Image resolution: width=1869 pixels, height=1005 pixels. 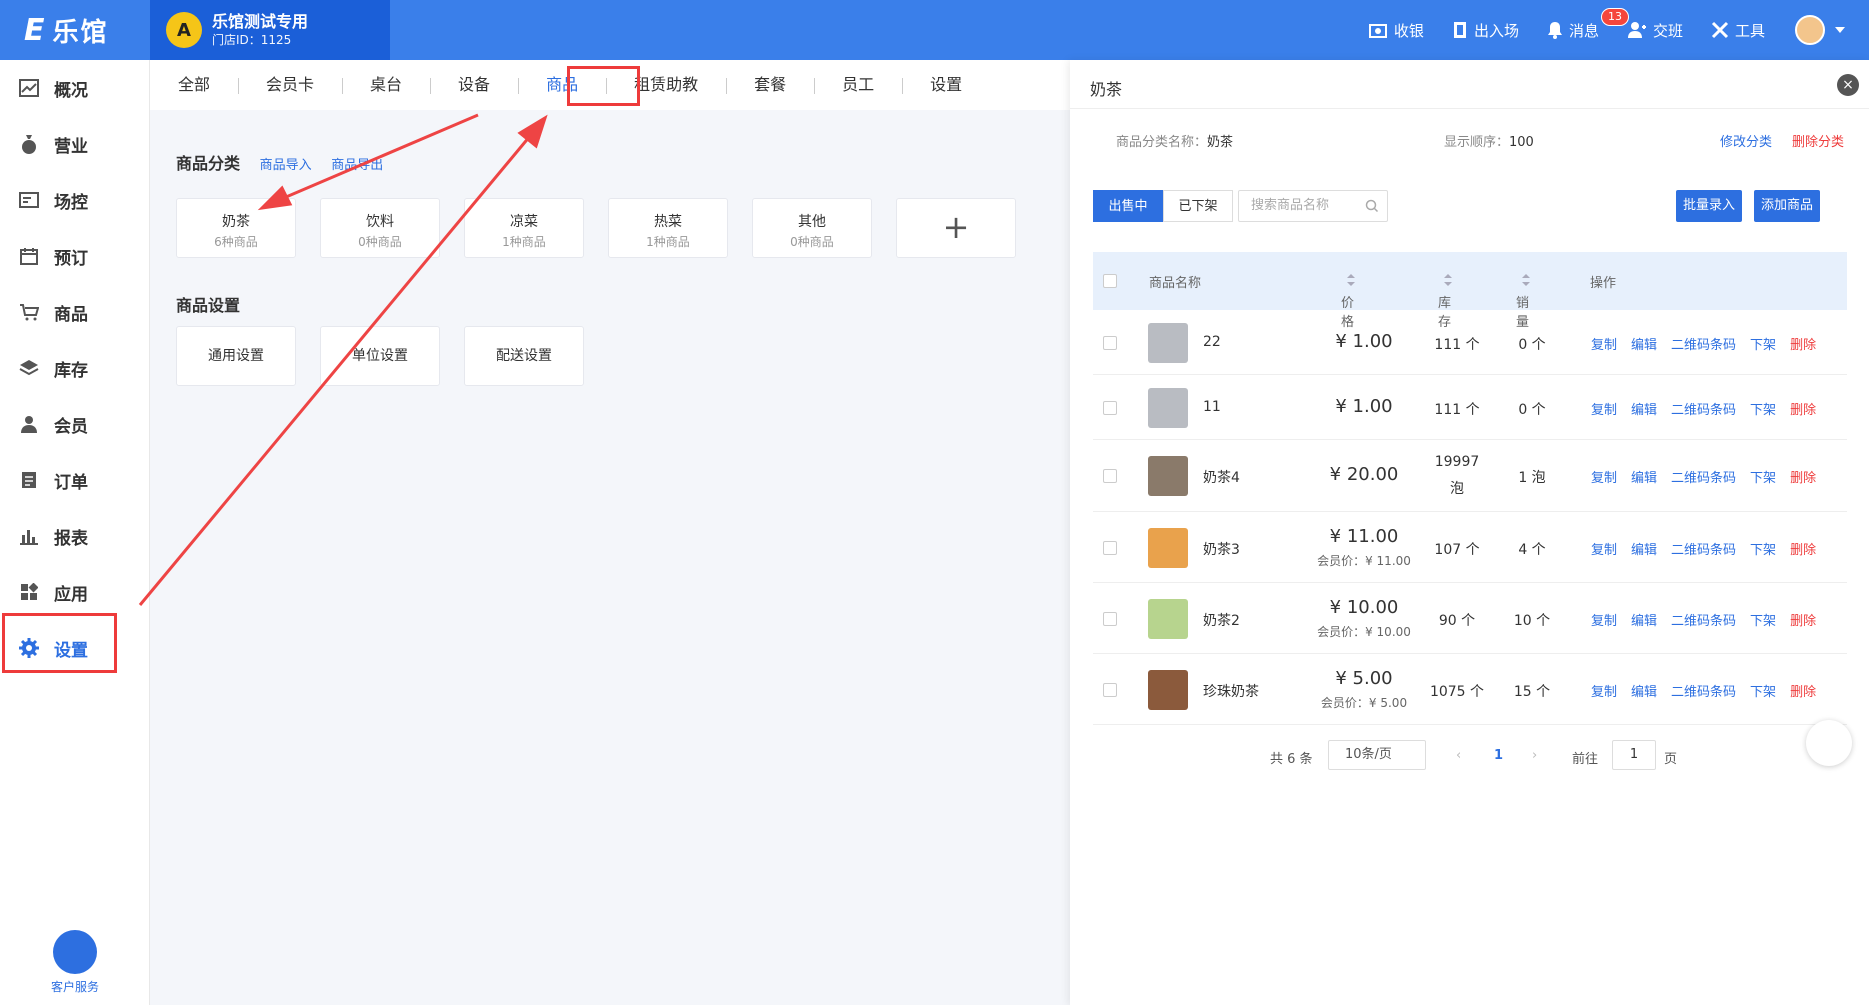 What do you see at coordinates (946, 85) in the screenshot?
I see `tab-settings: 设置` at bounding box center [946, 85].